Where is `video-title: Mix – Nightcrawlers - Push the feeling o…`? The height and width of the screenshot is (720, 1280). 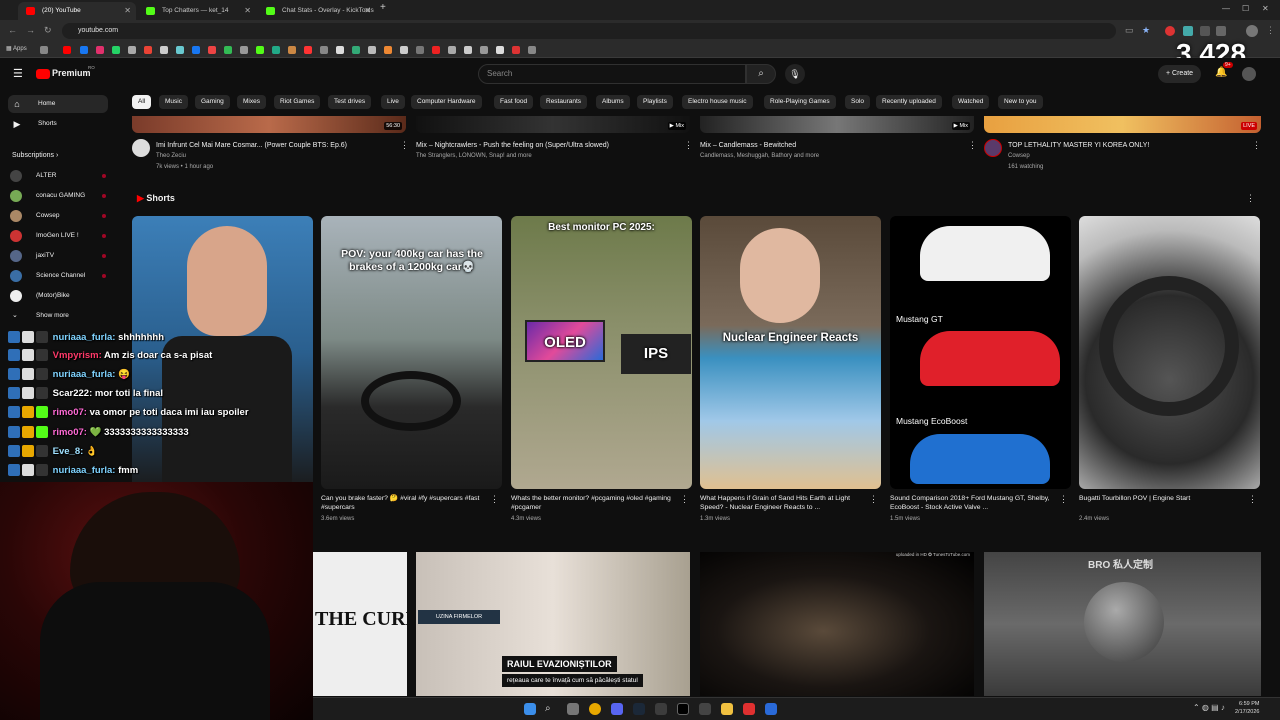
video-title: Mix – Nightcrawlers - Push the feeling o… is located at coordinates (541, 145).